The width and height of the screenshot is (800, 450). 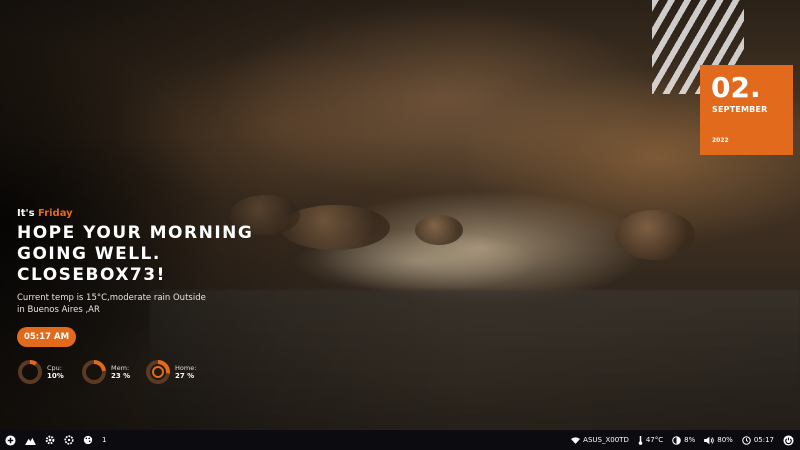 What do you see at coordinates (158, 372) in the screenshot?
I see `home-ring-icon` at bounding box center [158, 372].